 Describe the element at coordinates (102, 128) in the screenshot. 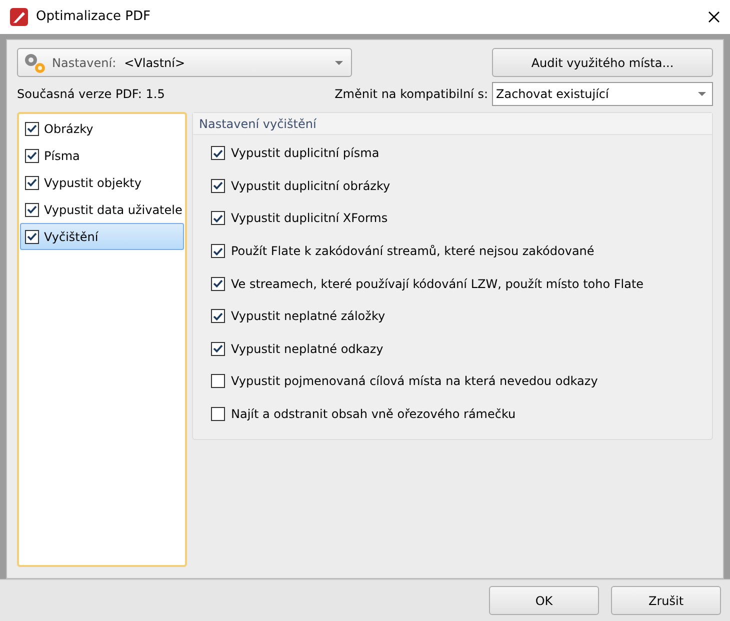

I see `category-item: Obrázky` at that location.